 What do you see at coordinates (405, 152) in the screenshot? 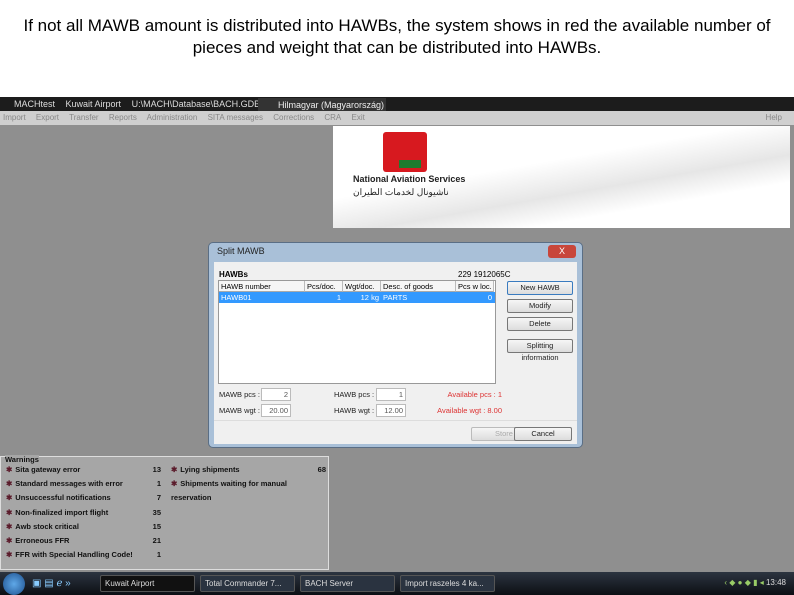
I see `nas-logo-icon` at bounding box center [405, 152].